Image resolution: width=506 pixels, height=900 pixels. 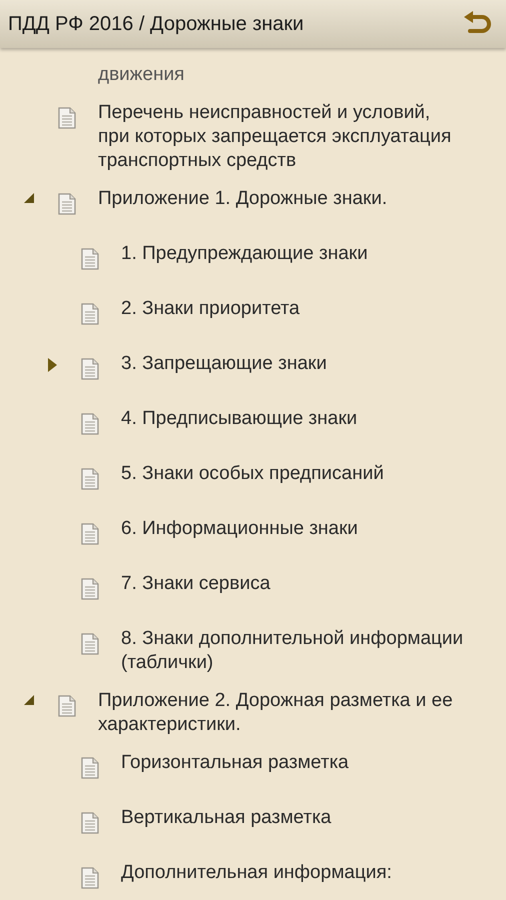 What do you see at coordinates (281, 713) in the screenshot?
I see `tree-item-label: Приложение 2. Дорожная разметка и ее характеристики.` at bounding box center [281, 713].